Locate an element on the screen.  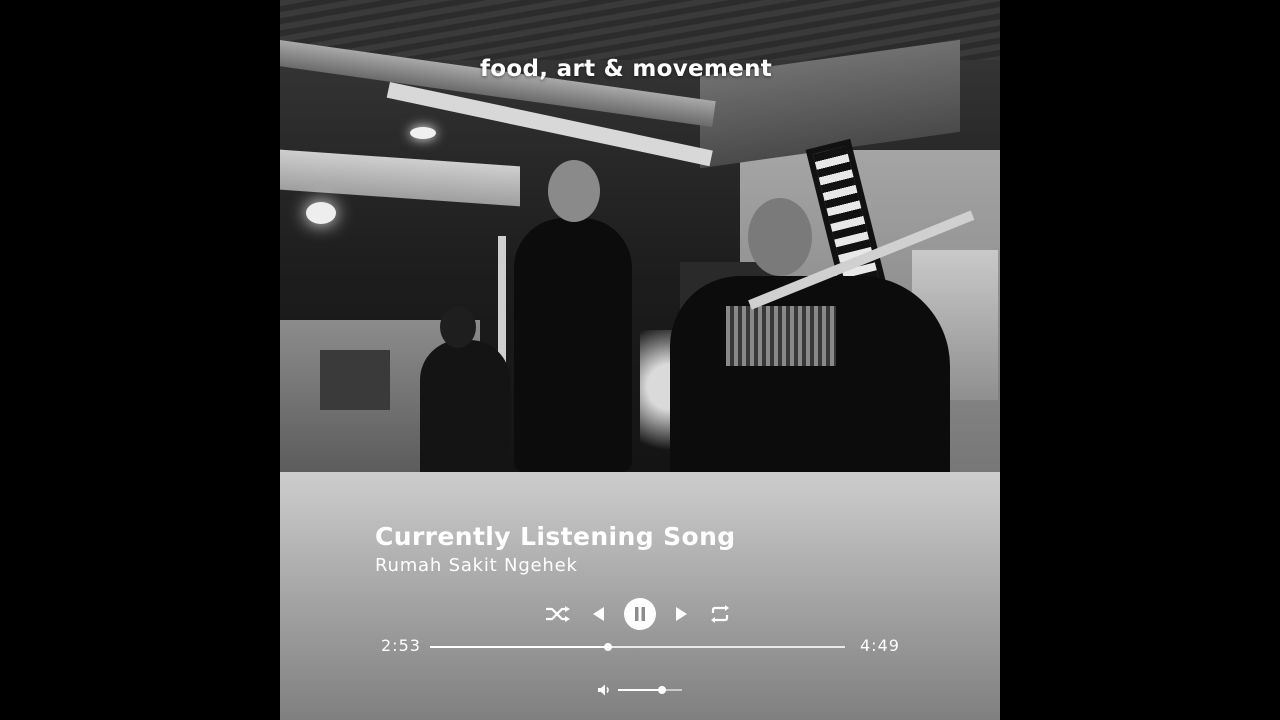
seated-musician is located at coordinates (465, 406).